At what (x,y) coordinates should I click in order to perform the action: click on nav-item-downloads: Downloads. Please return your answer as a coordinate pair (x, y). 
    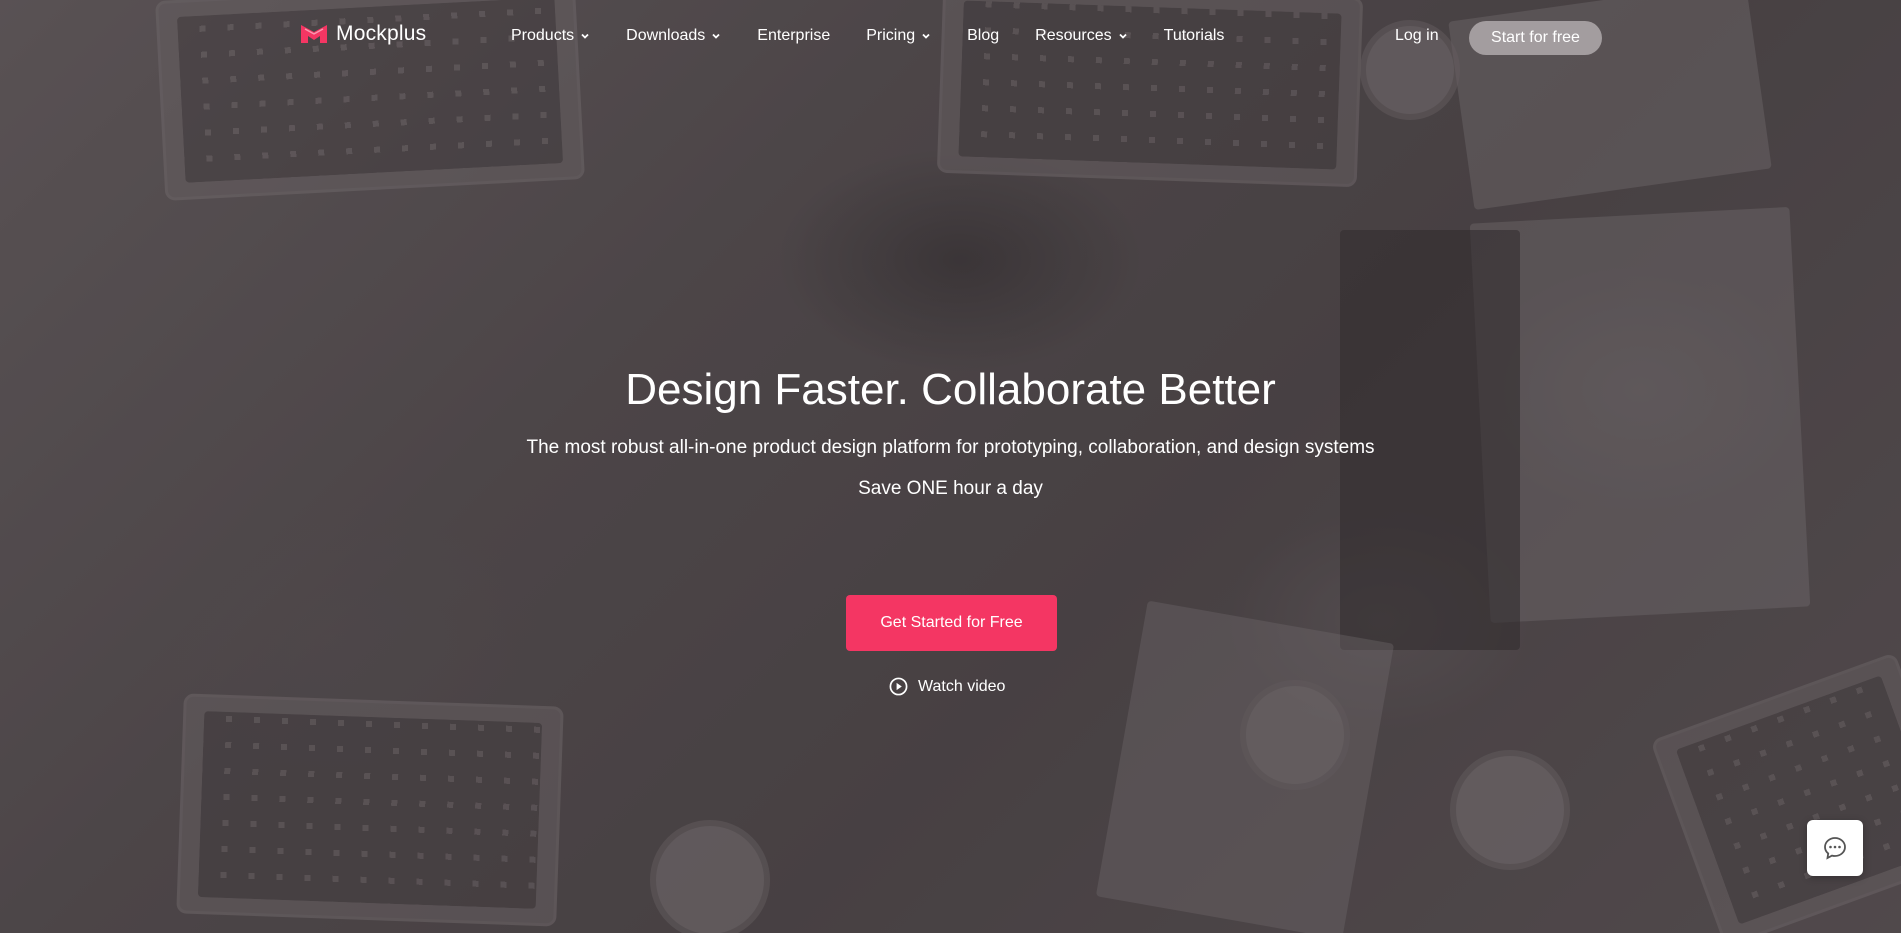
    Looking at the image, I should click on (673, 36).